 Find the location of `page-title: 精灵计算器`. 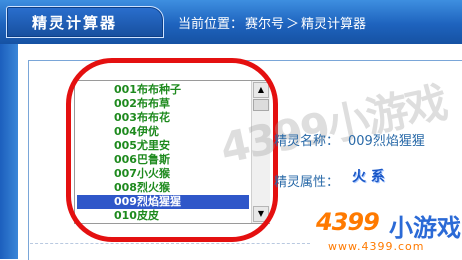

page-title: 精灵计算器 is located at coordinates (75, 23).